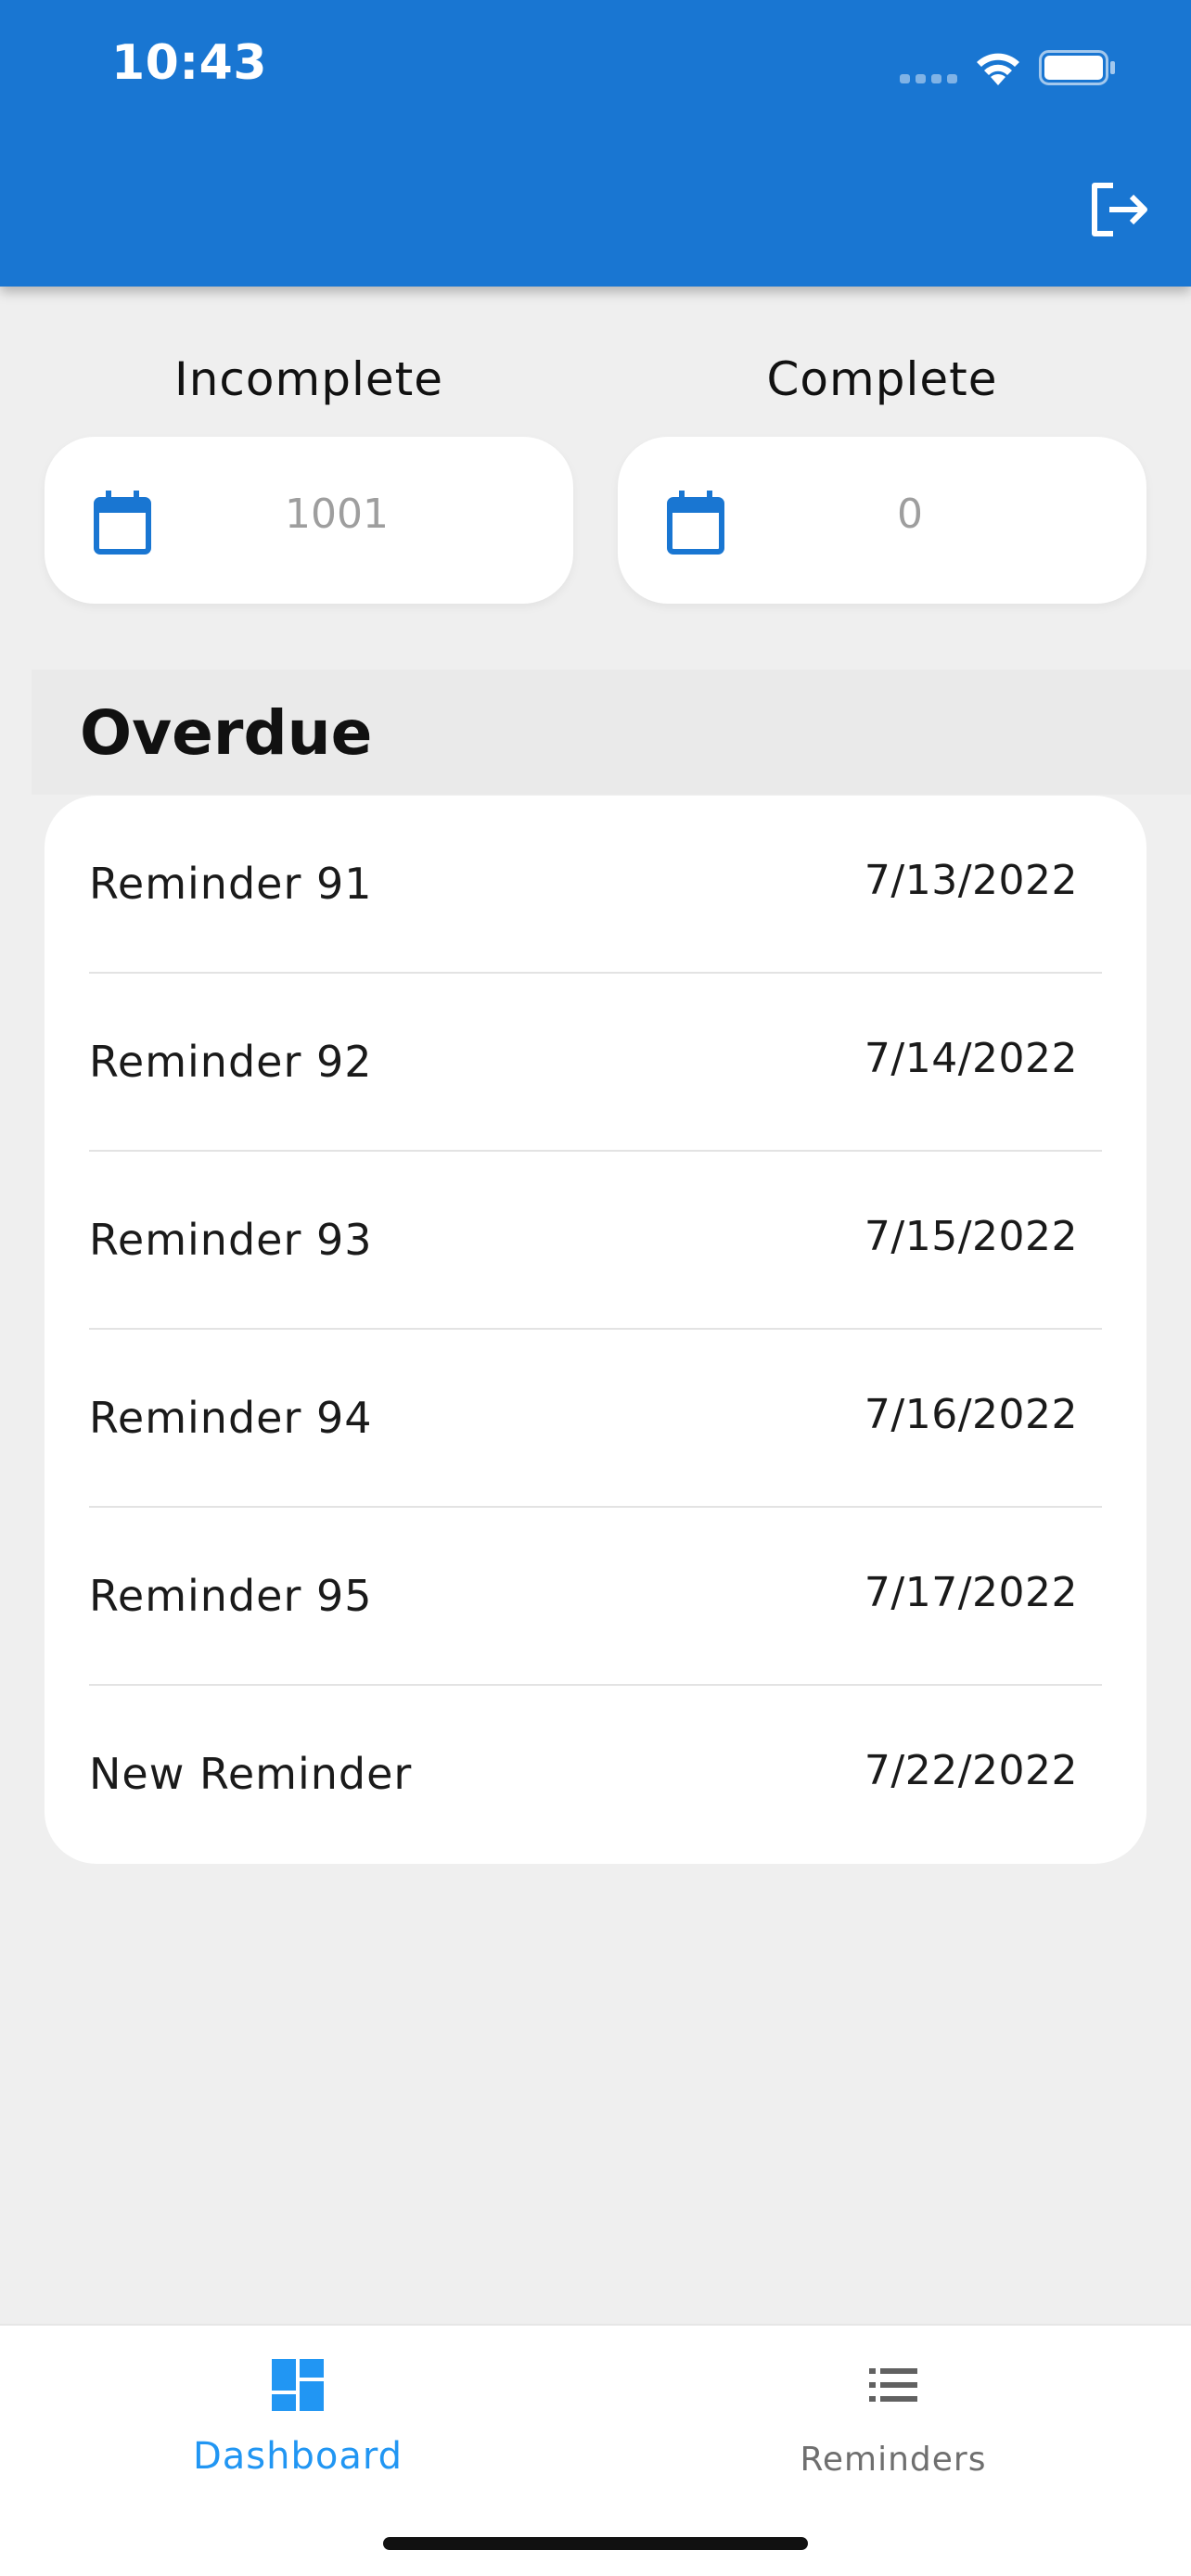 The width and height of the screenshot is (1191, 2576). I want to click on complete-label: Complete, so click(882, 379).